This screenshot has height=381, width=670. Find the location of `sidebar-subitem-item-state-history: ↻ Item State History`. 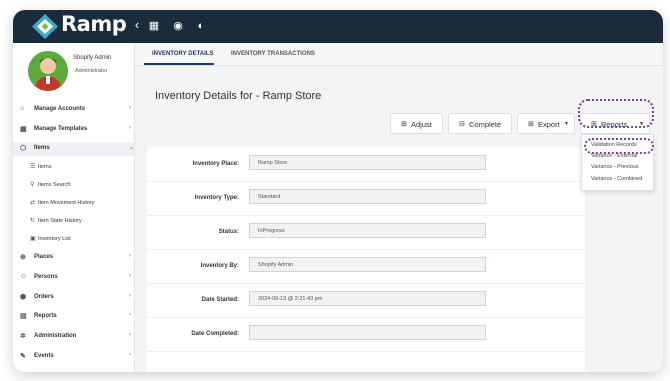

sidebar-subitem-item-state-history: ↻ Item State History is located at coordinates (73, 221).